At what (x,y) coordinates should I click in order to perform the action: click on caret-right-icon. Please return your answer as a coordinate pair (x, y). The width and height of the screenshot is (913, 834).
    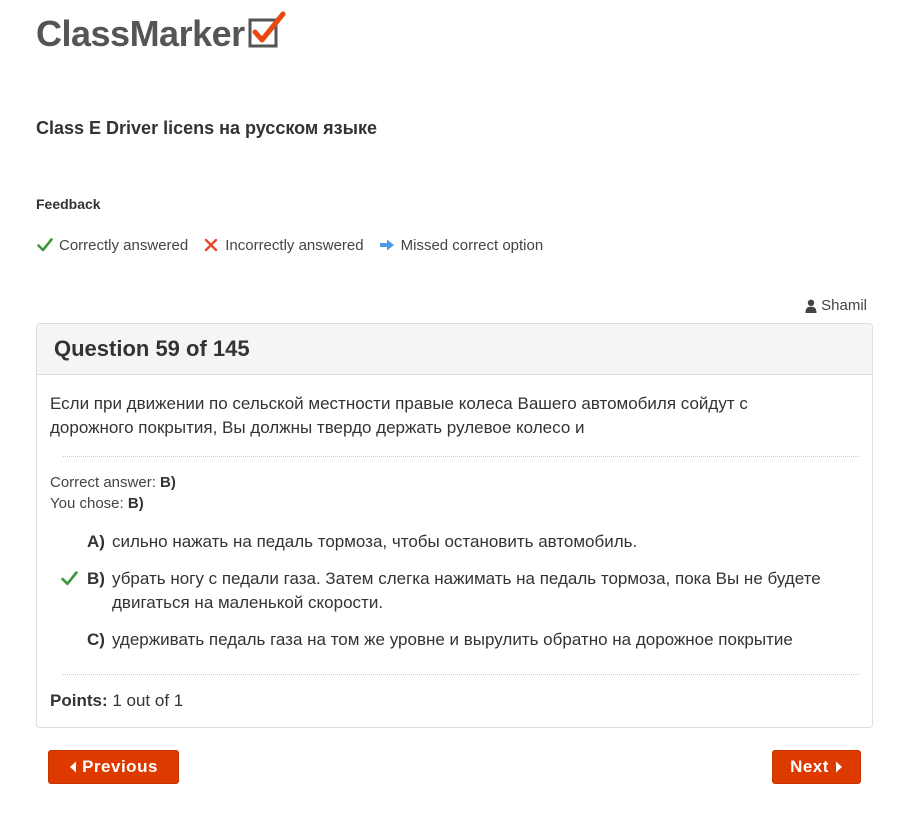
    Looking at the image, I should click on (838, 767).